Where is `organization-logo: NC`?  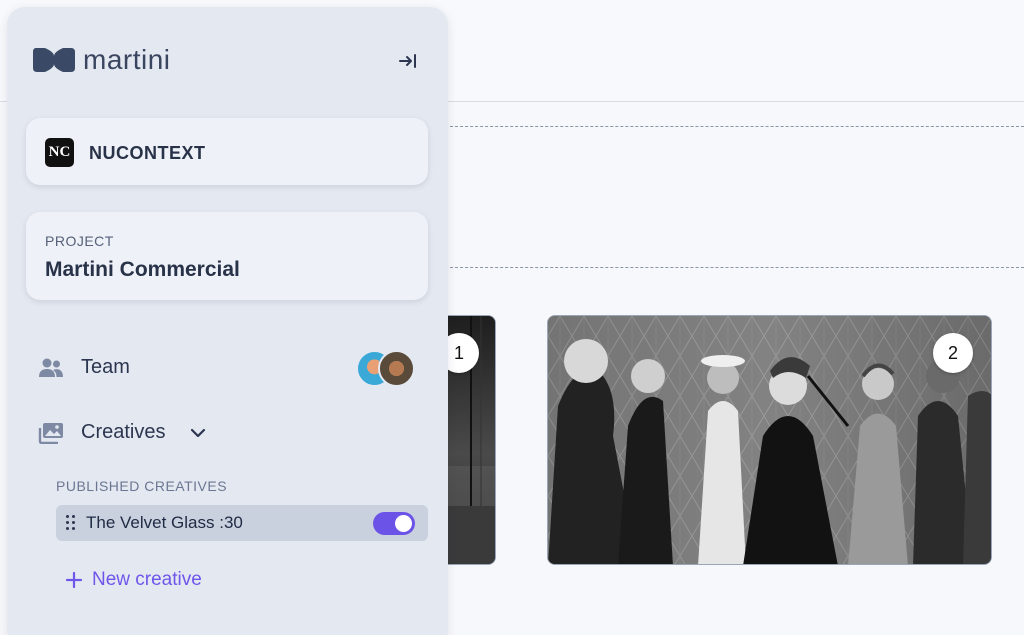 organization-logo: NC is located at coordinates (59, 152).